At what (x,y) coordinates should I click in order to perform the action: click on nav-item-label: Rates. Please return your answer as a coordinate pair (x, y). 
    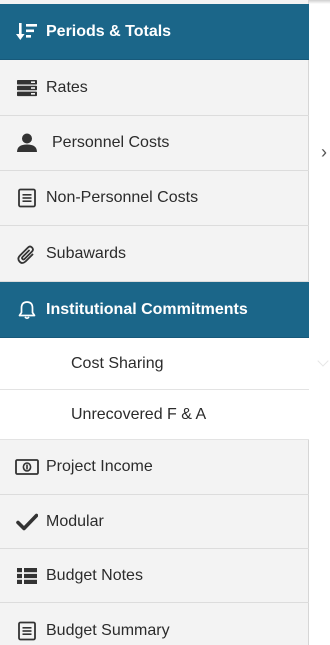
    Looking at the image, I should click on (67, 87).